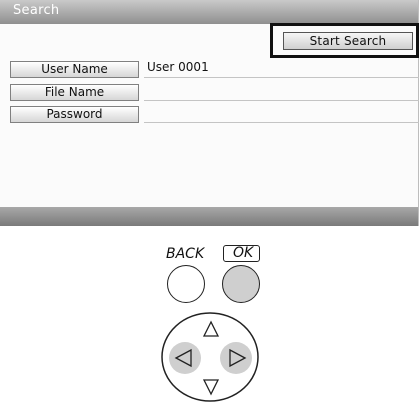  I want to click on bottom-bar, so click(209, 216).